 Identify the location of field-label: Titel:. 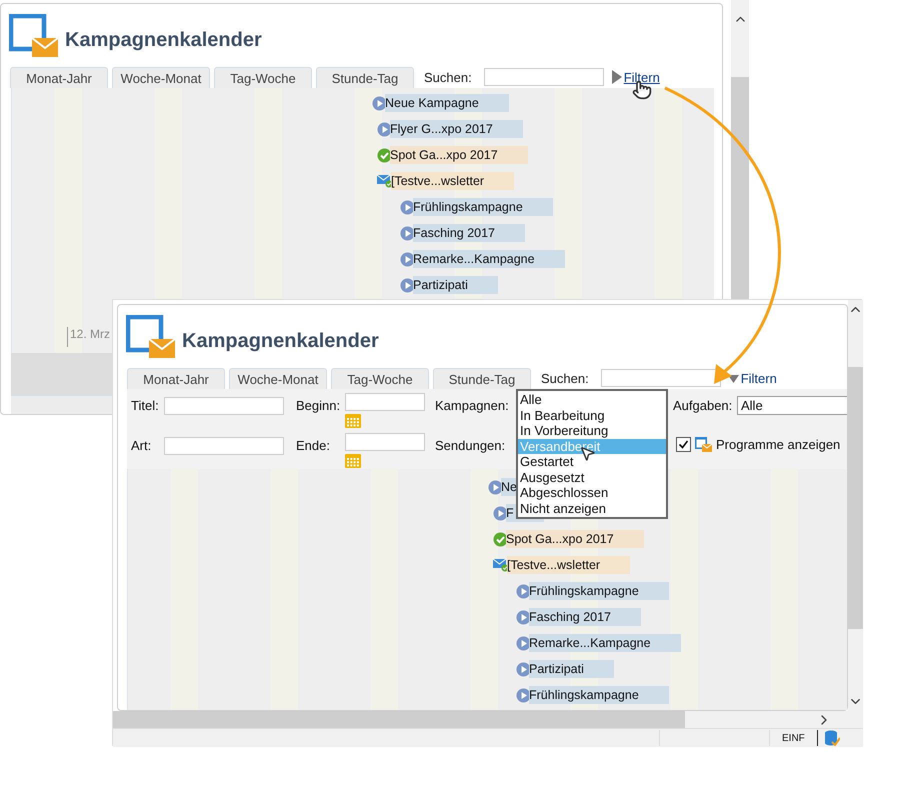
(145, 405).